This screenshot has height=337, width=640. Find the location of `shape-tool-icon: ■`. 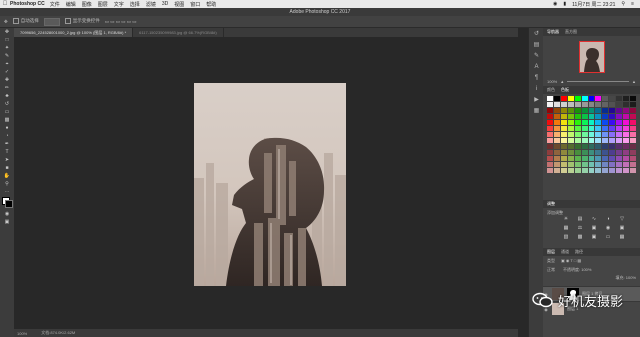

shape-tool-icon: ■ is located at coordinates (7, 168).